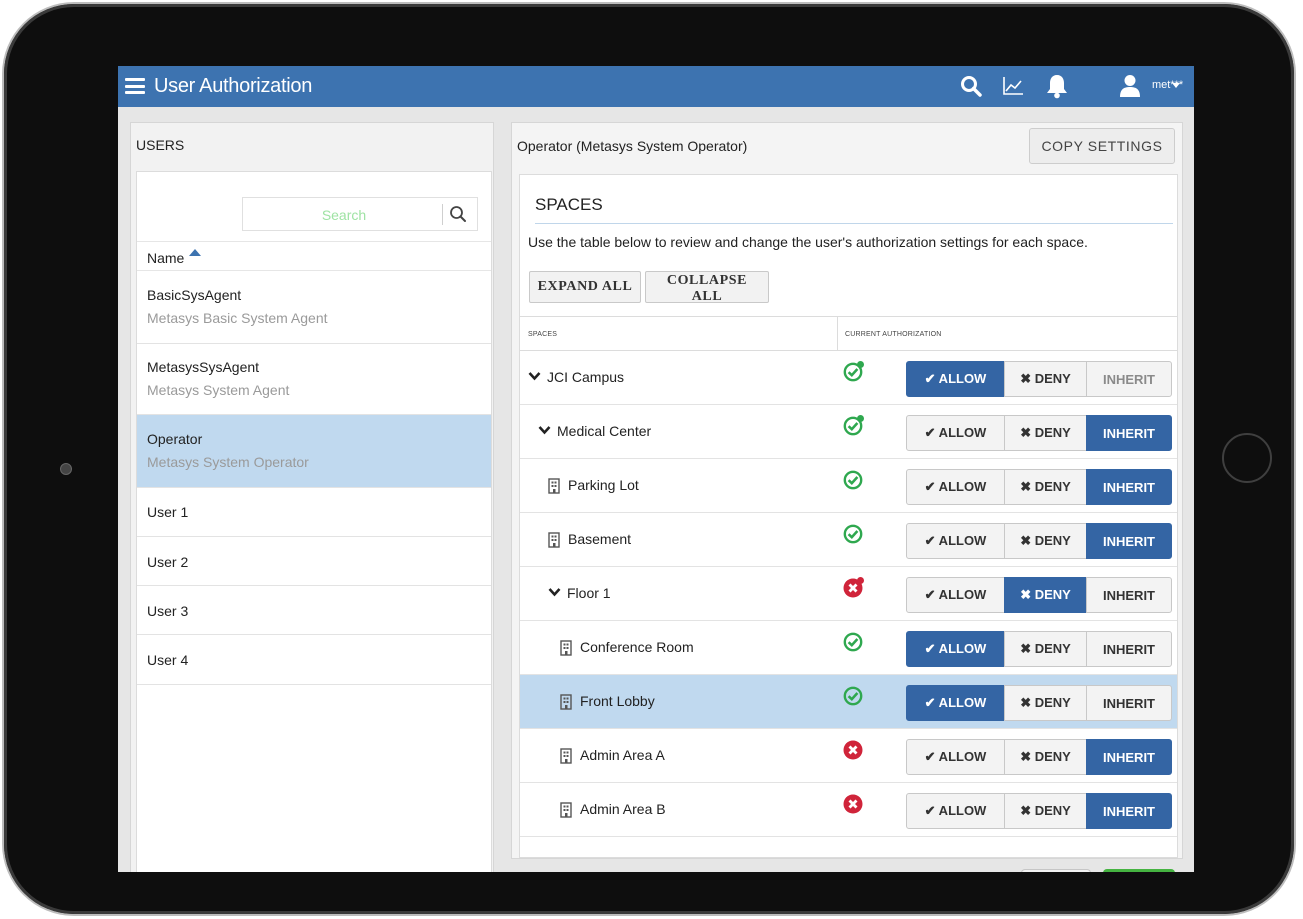 This screenshot has height=919, width=1303. I want to click on user-row: User 1, so click(314, 512).